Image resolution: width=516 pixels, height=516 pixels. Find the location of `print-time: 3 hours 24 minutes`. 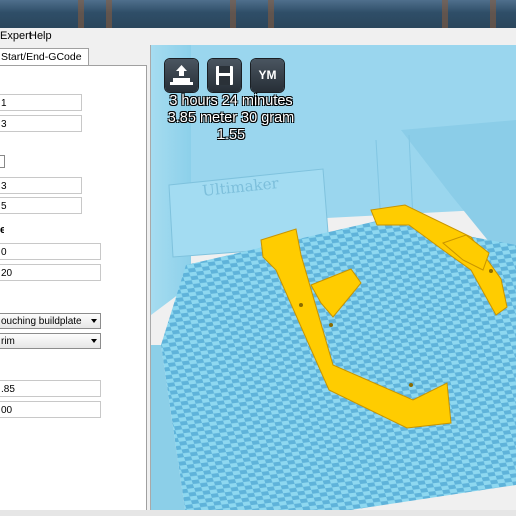

print-time: 3 hours 24 minutes is located at coordinates (231, 101).